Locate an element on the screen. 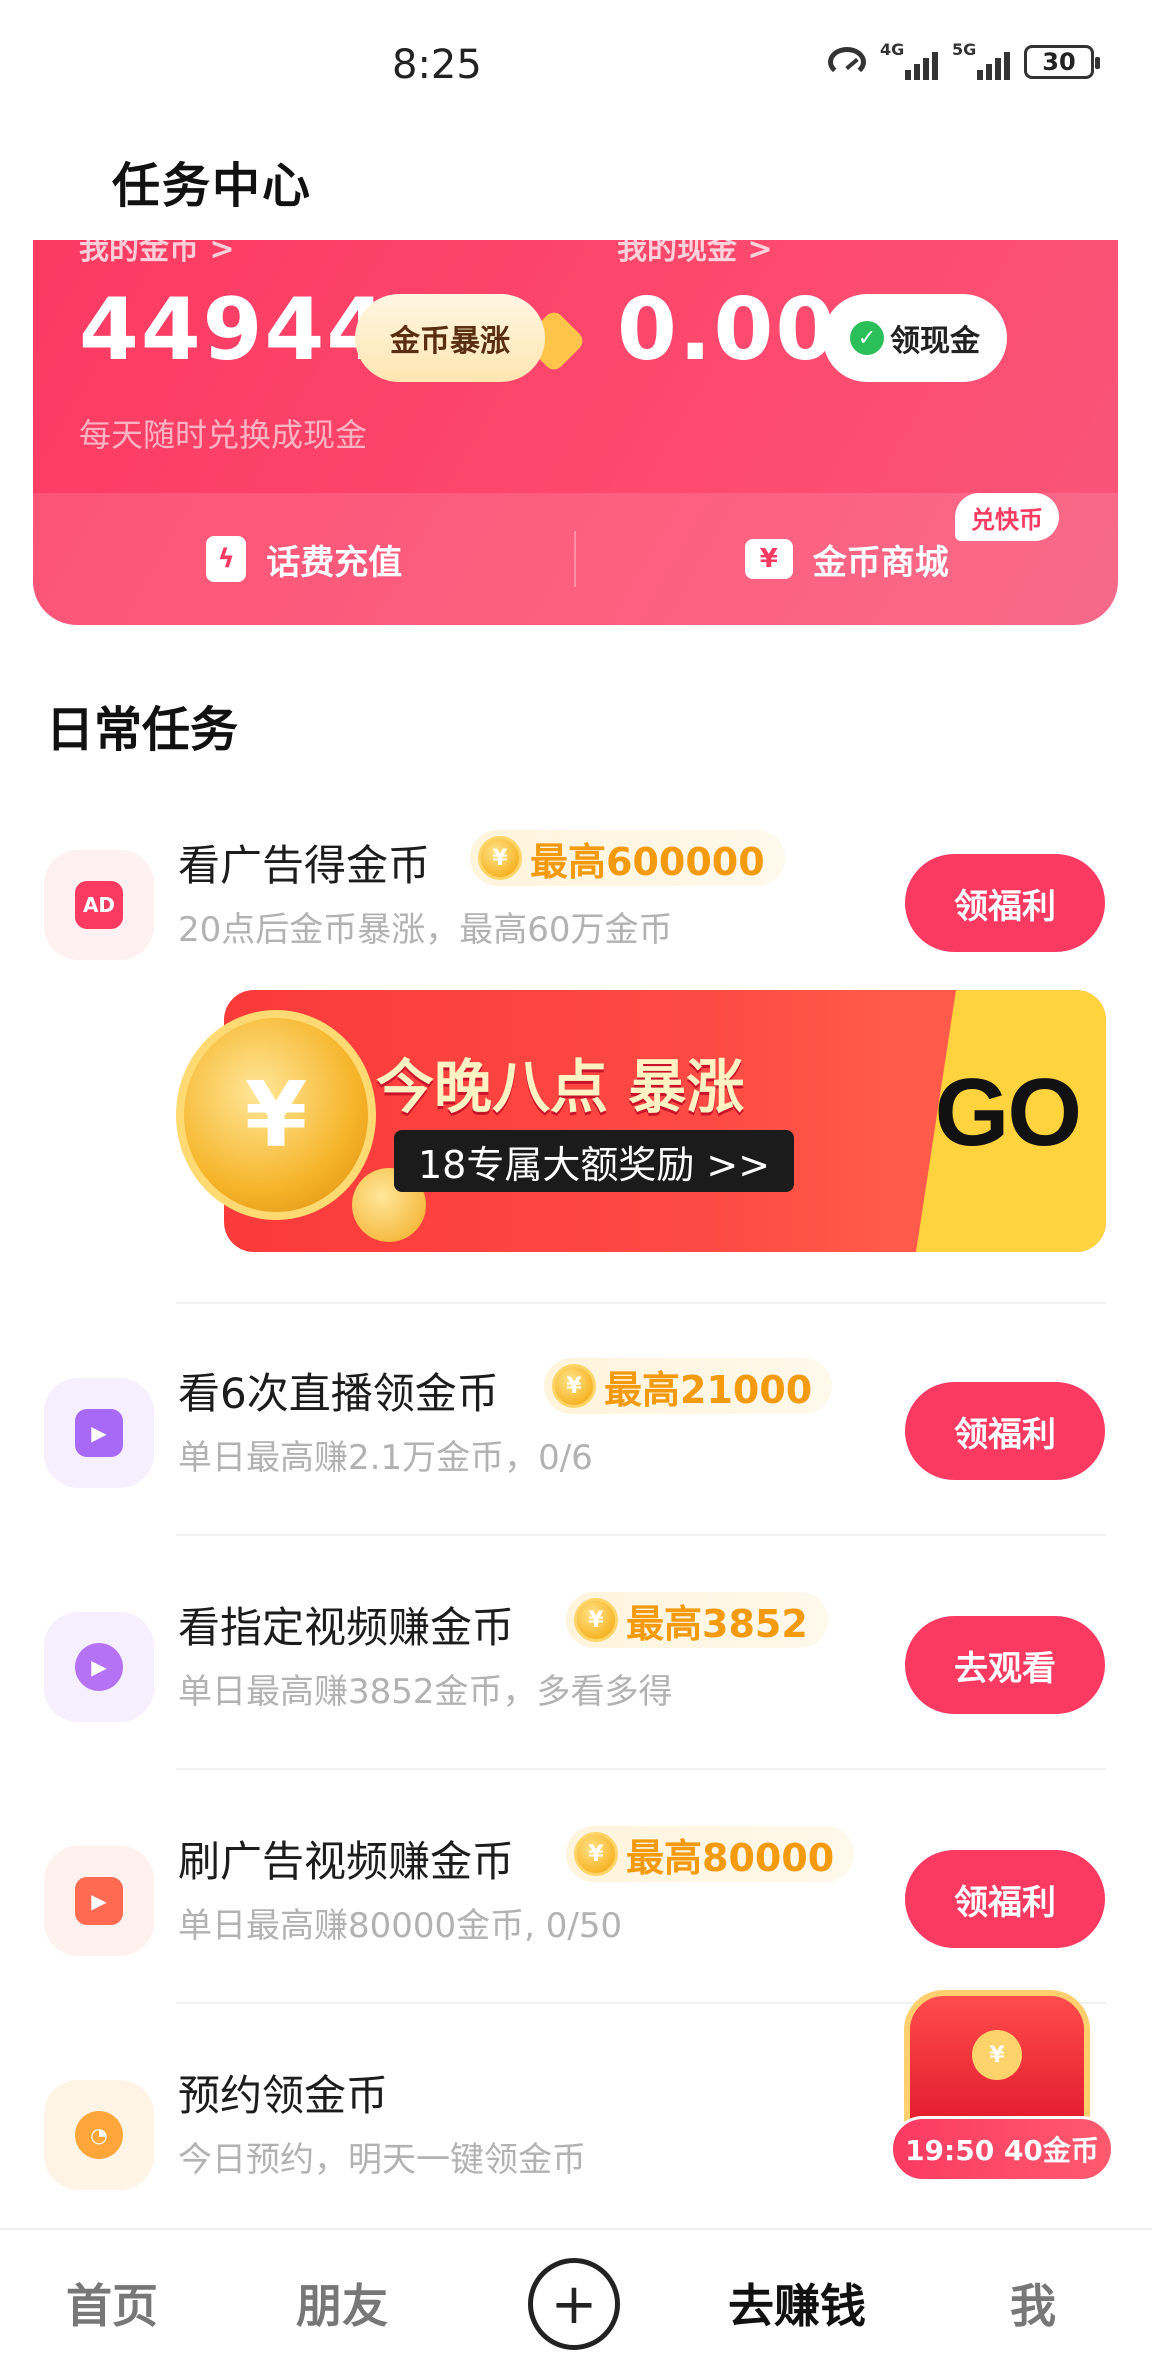 Image resolution: width=1152 pixels, height=2376 pixels. task-subtitle: 单日最高赚3852金币，多看多得 is located at coordinates (425, 1692).